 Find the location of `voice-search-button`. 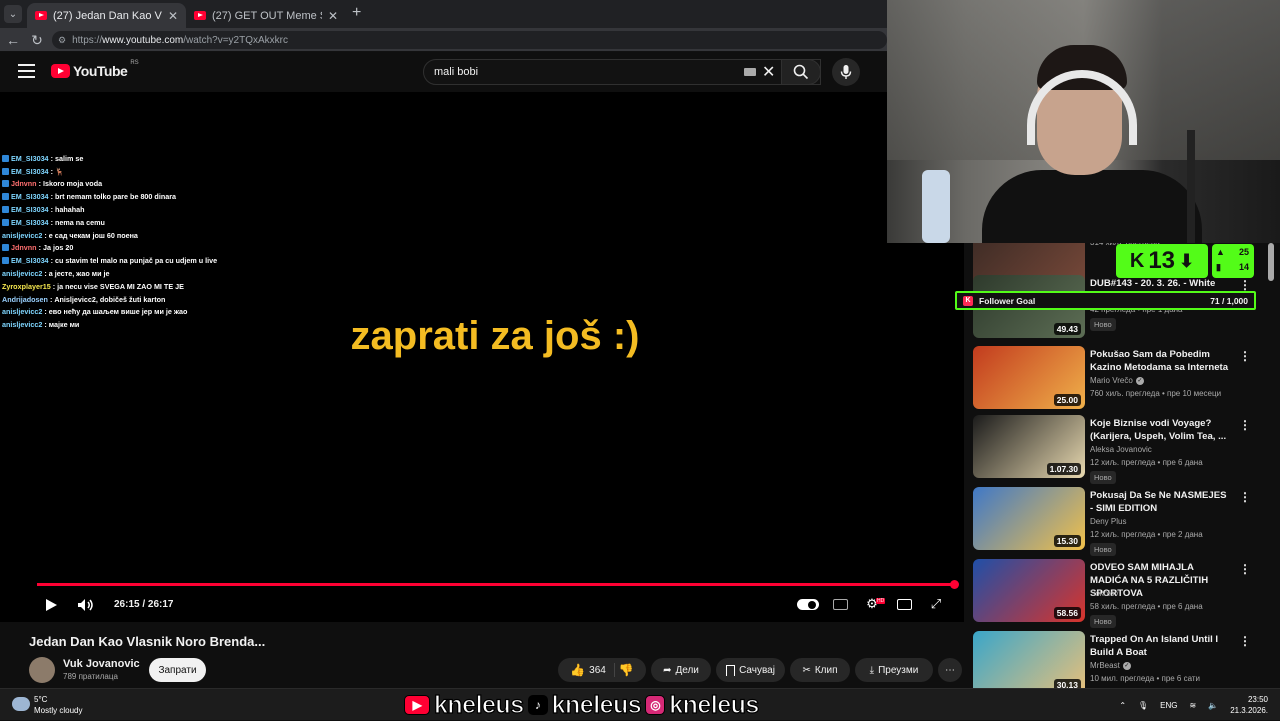

voice-search-button is located at coordinates (846, 72).